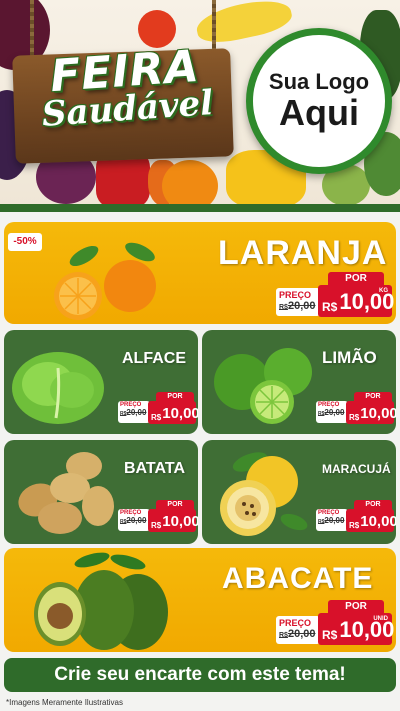  I want to click on price-tag-alface: POR PREÇO R$20,00 R$ 10,00, so click(158, 409).